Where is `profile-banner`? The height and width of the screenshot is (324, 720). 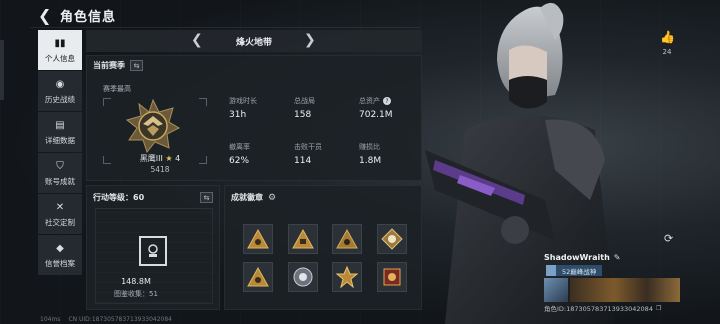
profile-banner is located at coordinates (625, 290).